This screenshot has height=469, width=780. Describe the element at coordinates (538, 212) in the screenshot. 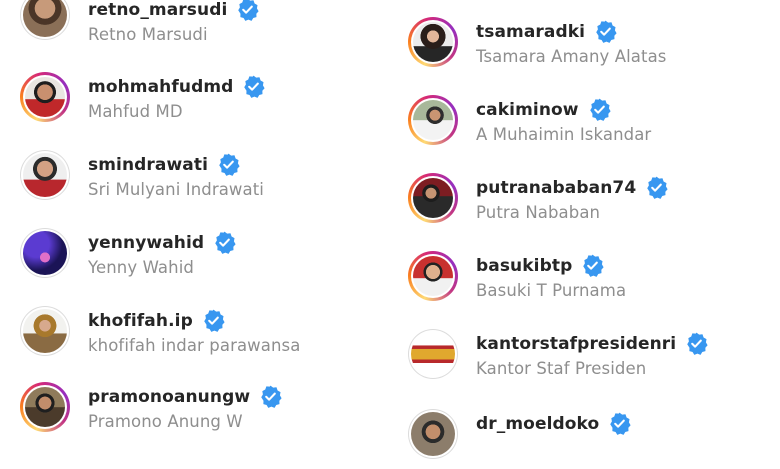

I see `full-name: Putra Nababan` at that location.